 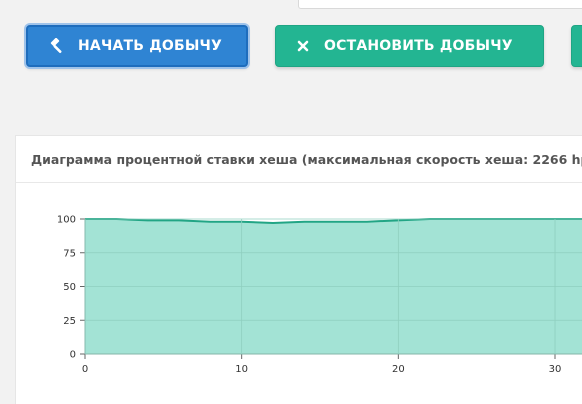 What do you see at coordinates (555, 369) in the screenshot?
I see `x-tick-label: 30` at bounding box center [555, 369].